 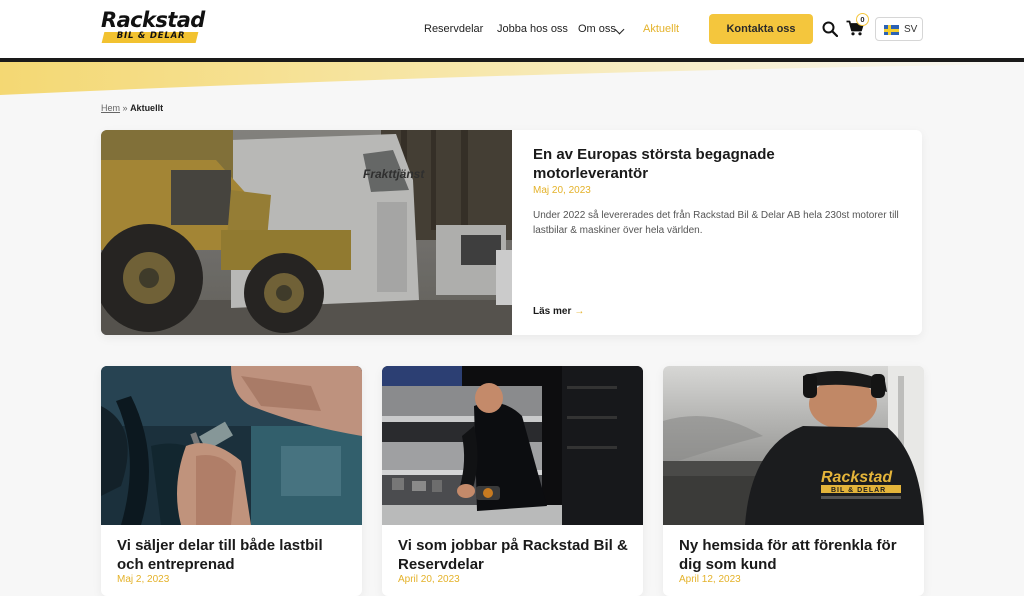 What do you see at coordinates (151, 36) in the screenshot?
I see `logo-tagline: BIL & DELAR` at bounding box center [151, 36].